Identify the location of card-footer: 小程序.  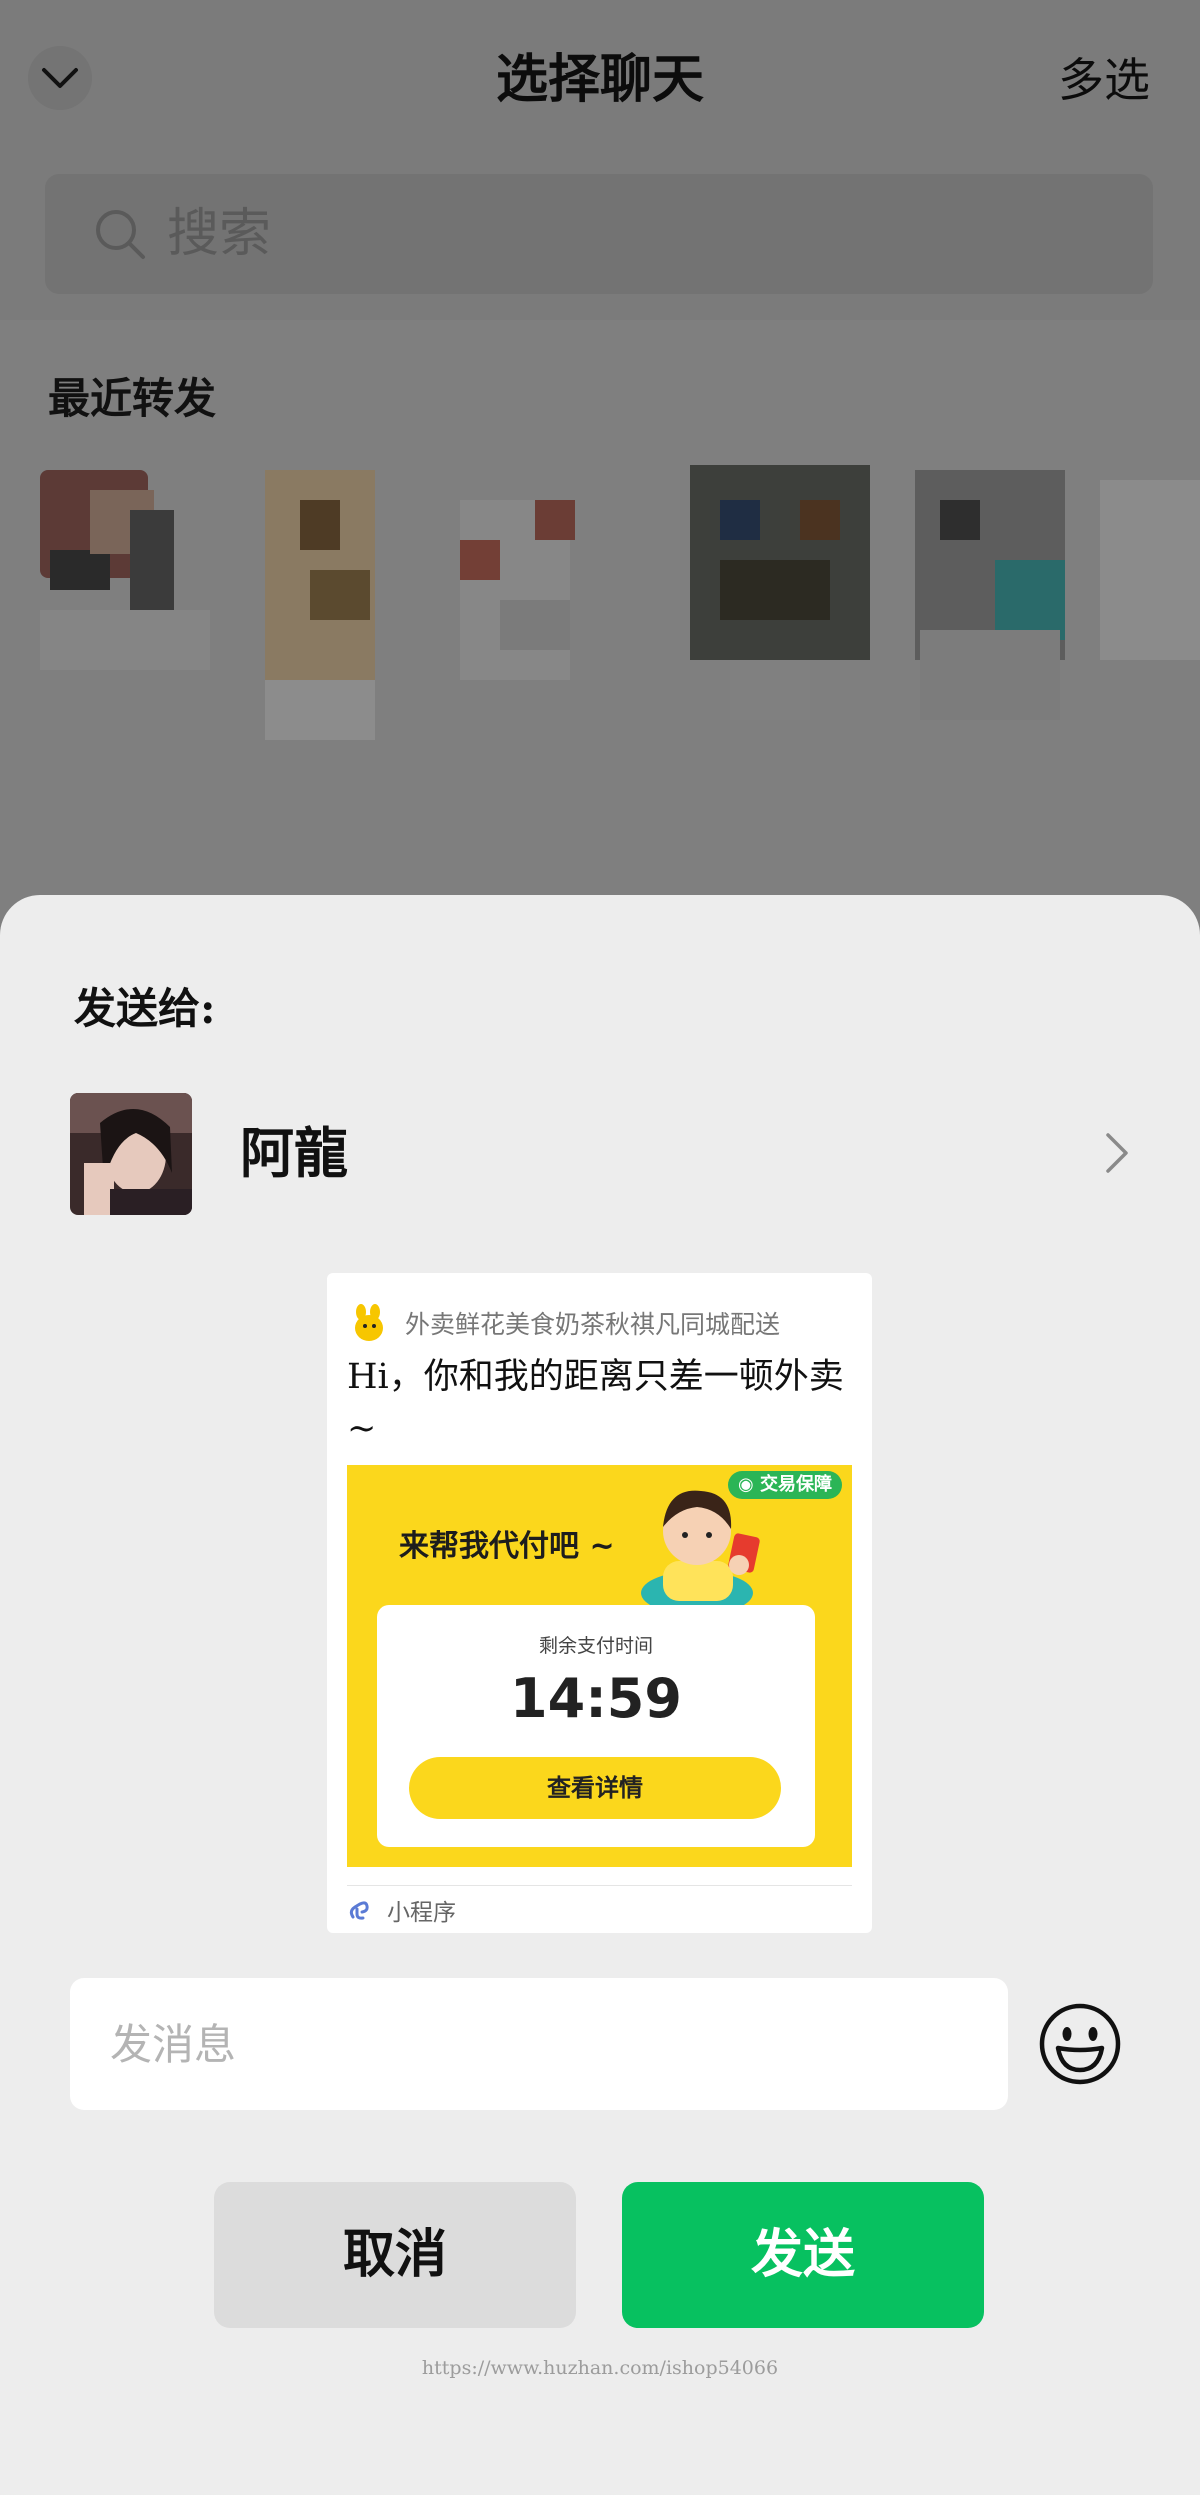
(401, 1910).